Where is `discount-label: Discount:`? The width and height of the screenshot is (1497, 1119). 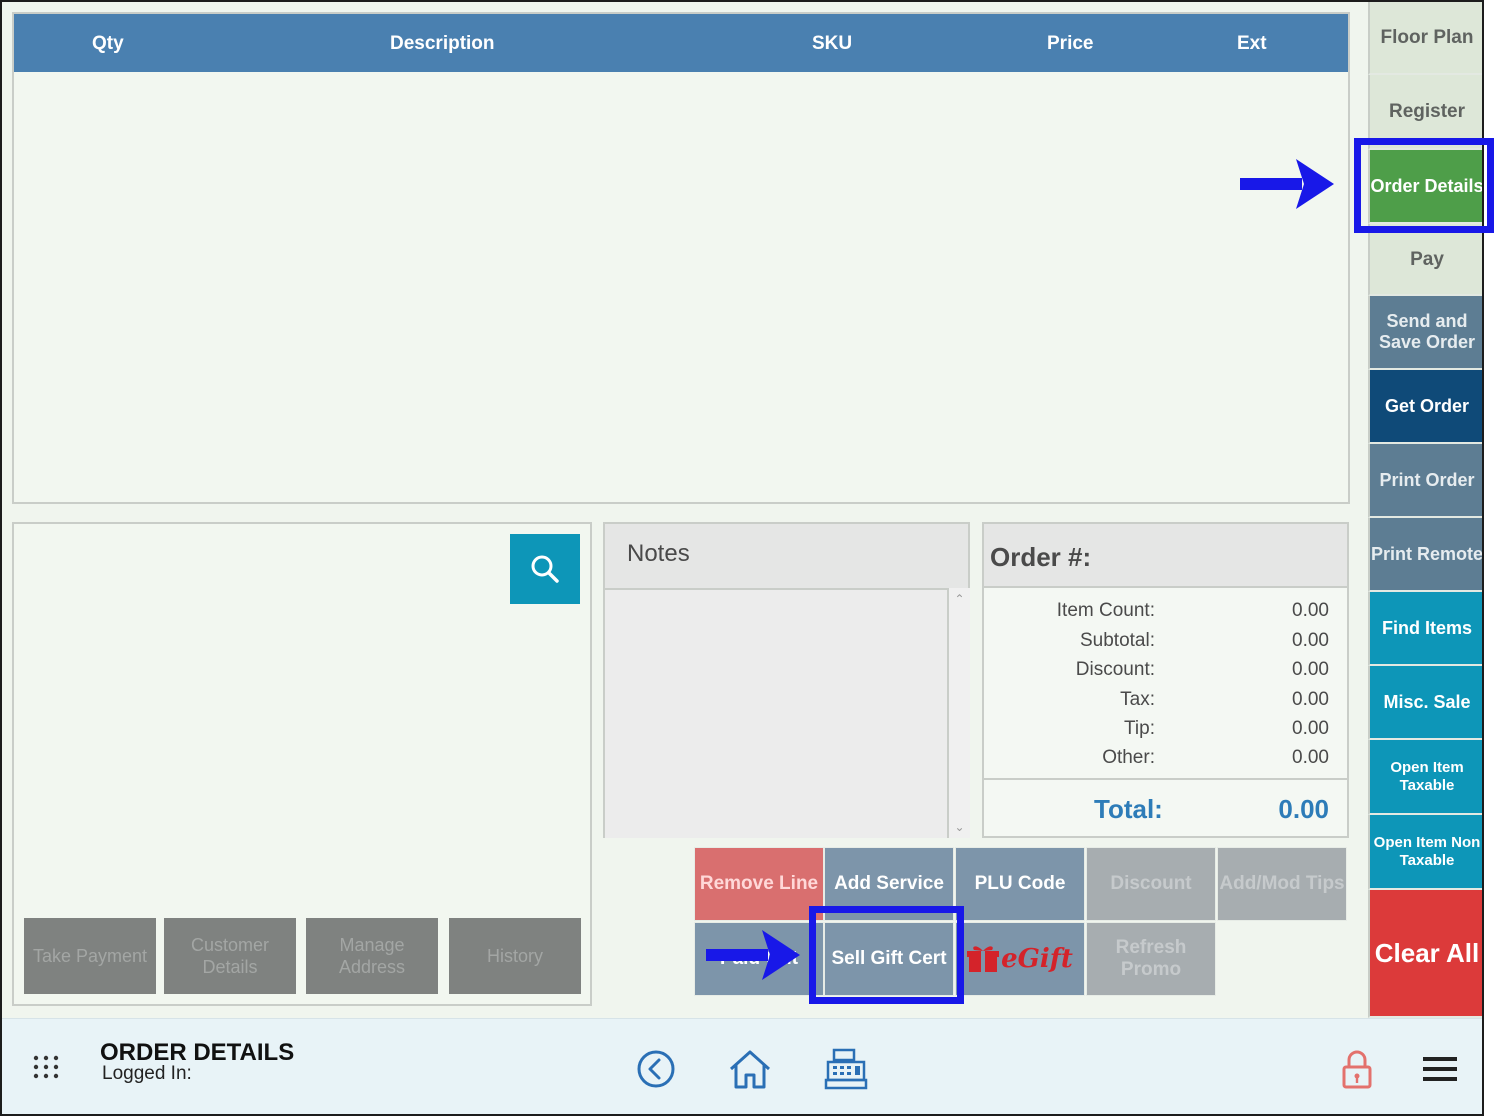 discount-label: Discount: is located at coordinates (1115, 669).